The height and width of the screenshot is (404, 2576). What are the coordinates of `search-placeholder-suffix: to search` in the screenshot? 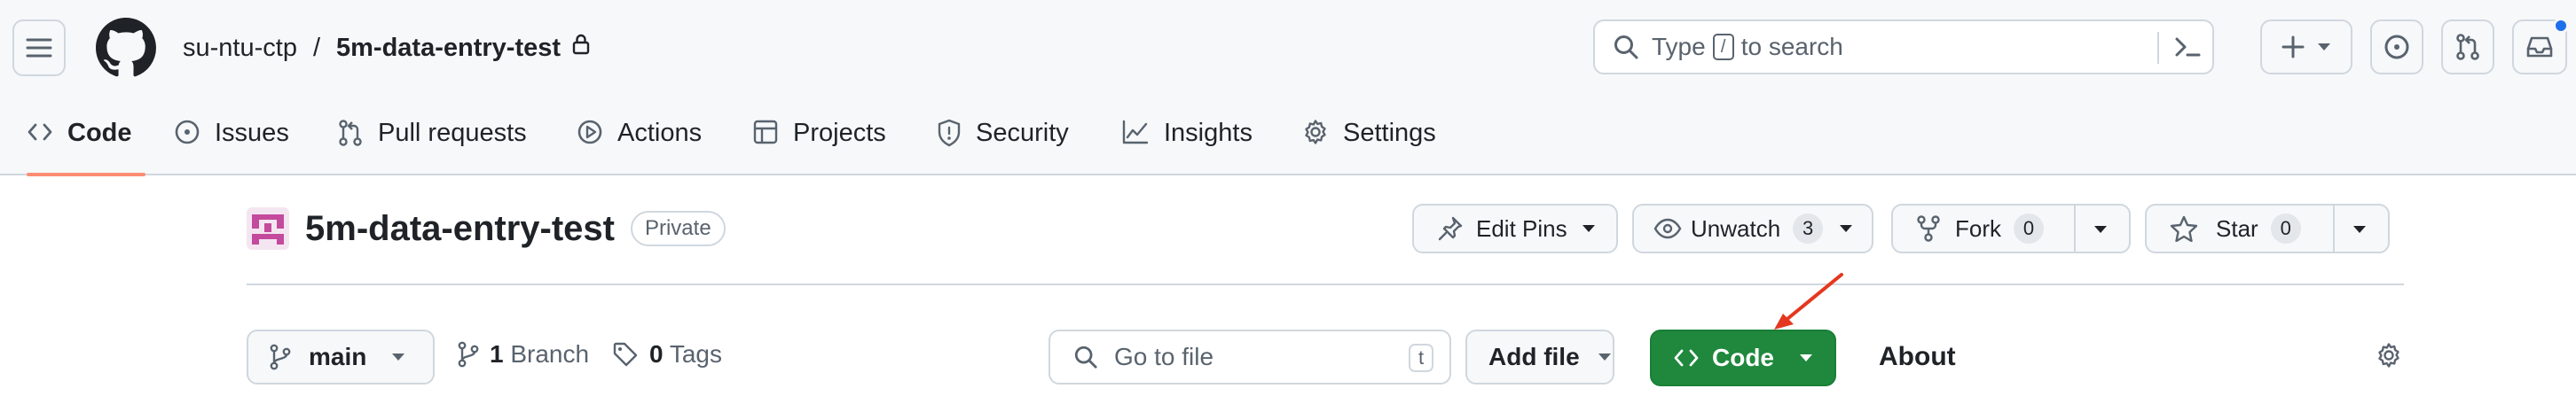 It's located at (1791, 46).